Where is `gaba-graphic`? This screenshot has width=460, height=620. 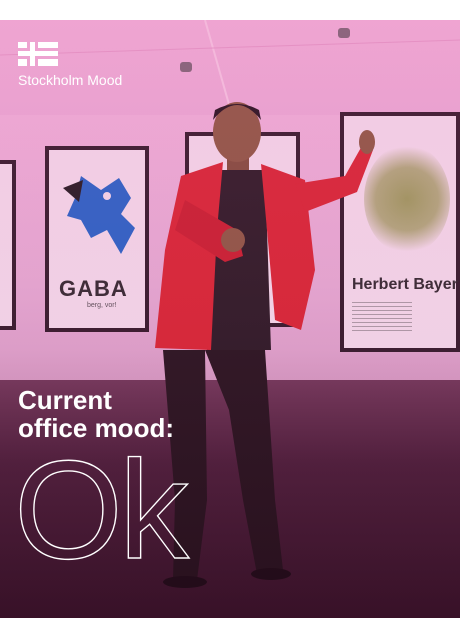
gaba-graphic is located at coordinates (99, 215).